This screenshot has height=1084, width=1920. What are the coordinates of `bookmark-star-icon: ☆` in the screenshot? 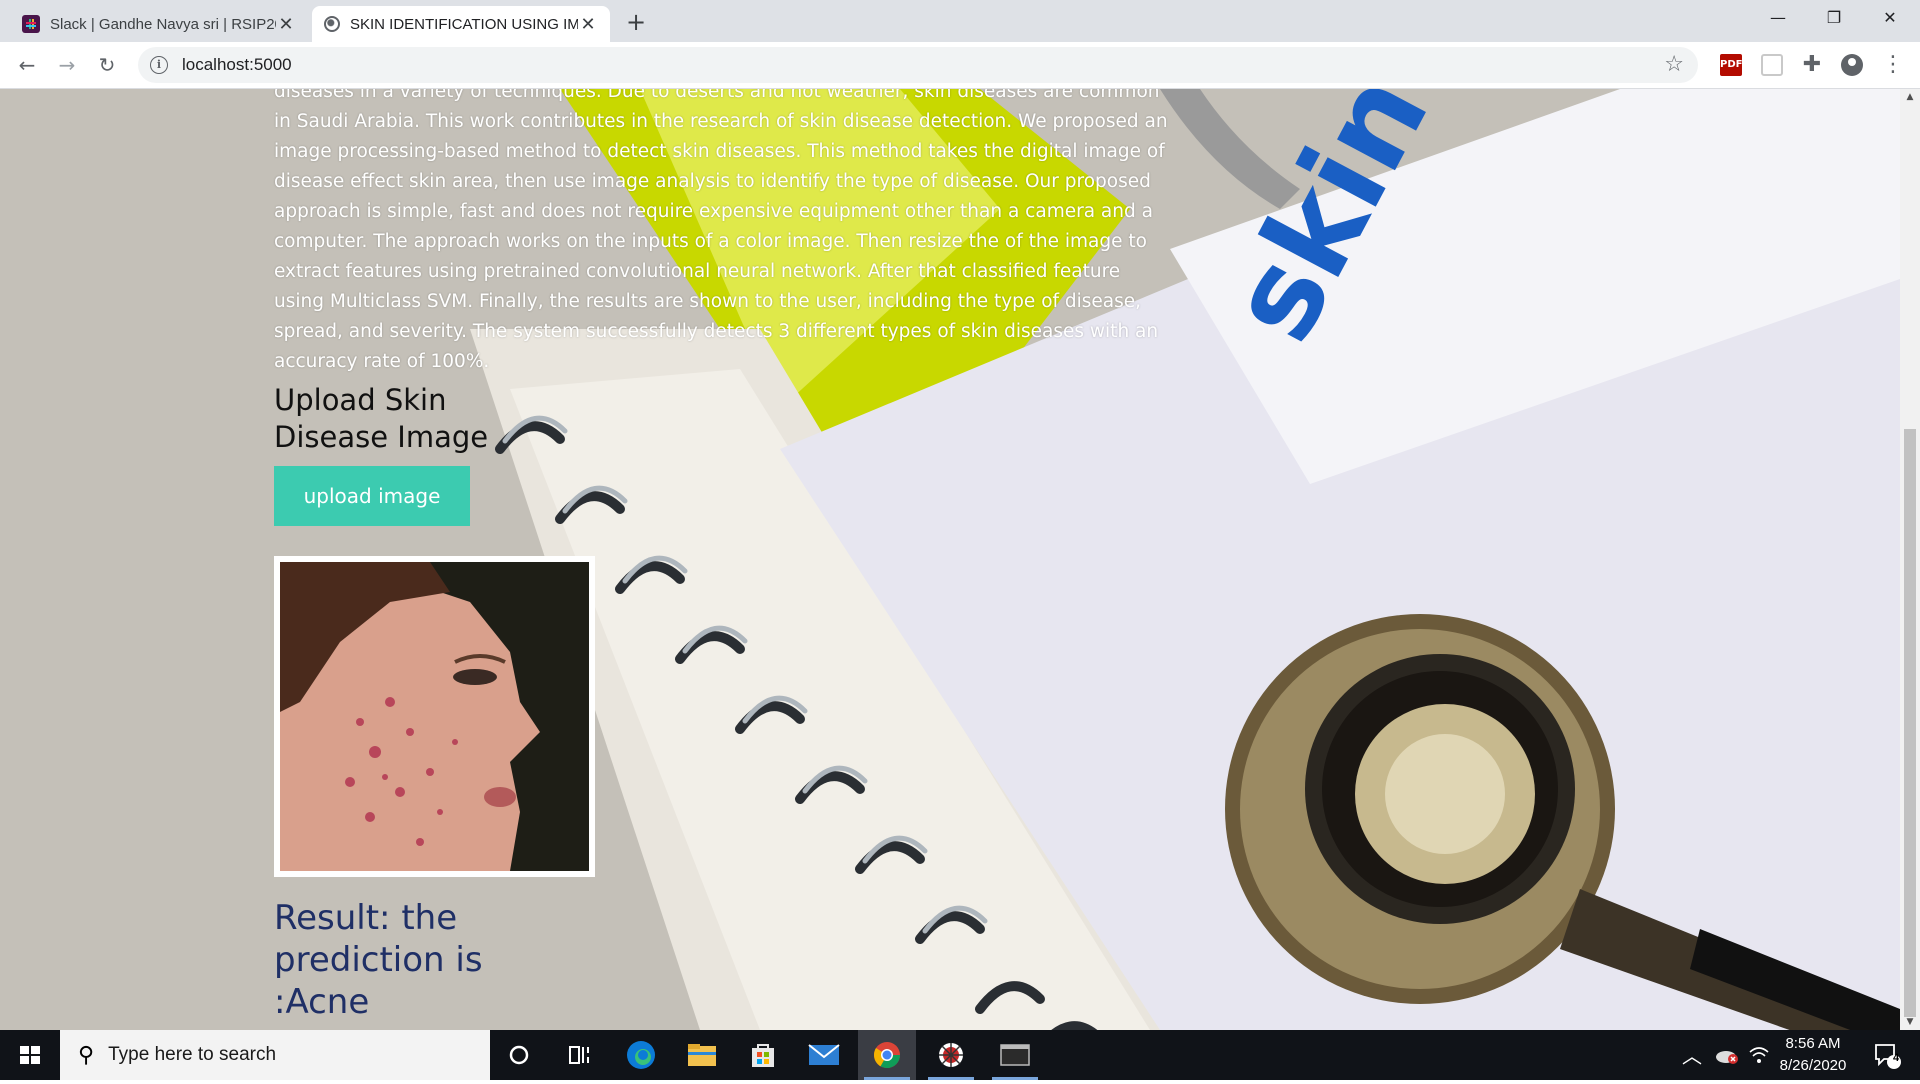 It's located at (1674, 64).